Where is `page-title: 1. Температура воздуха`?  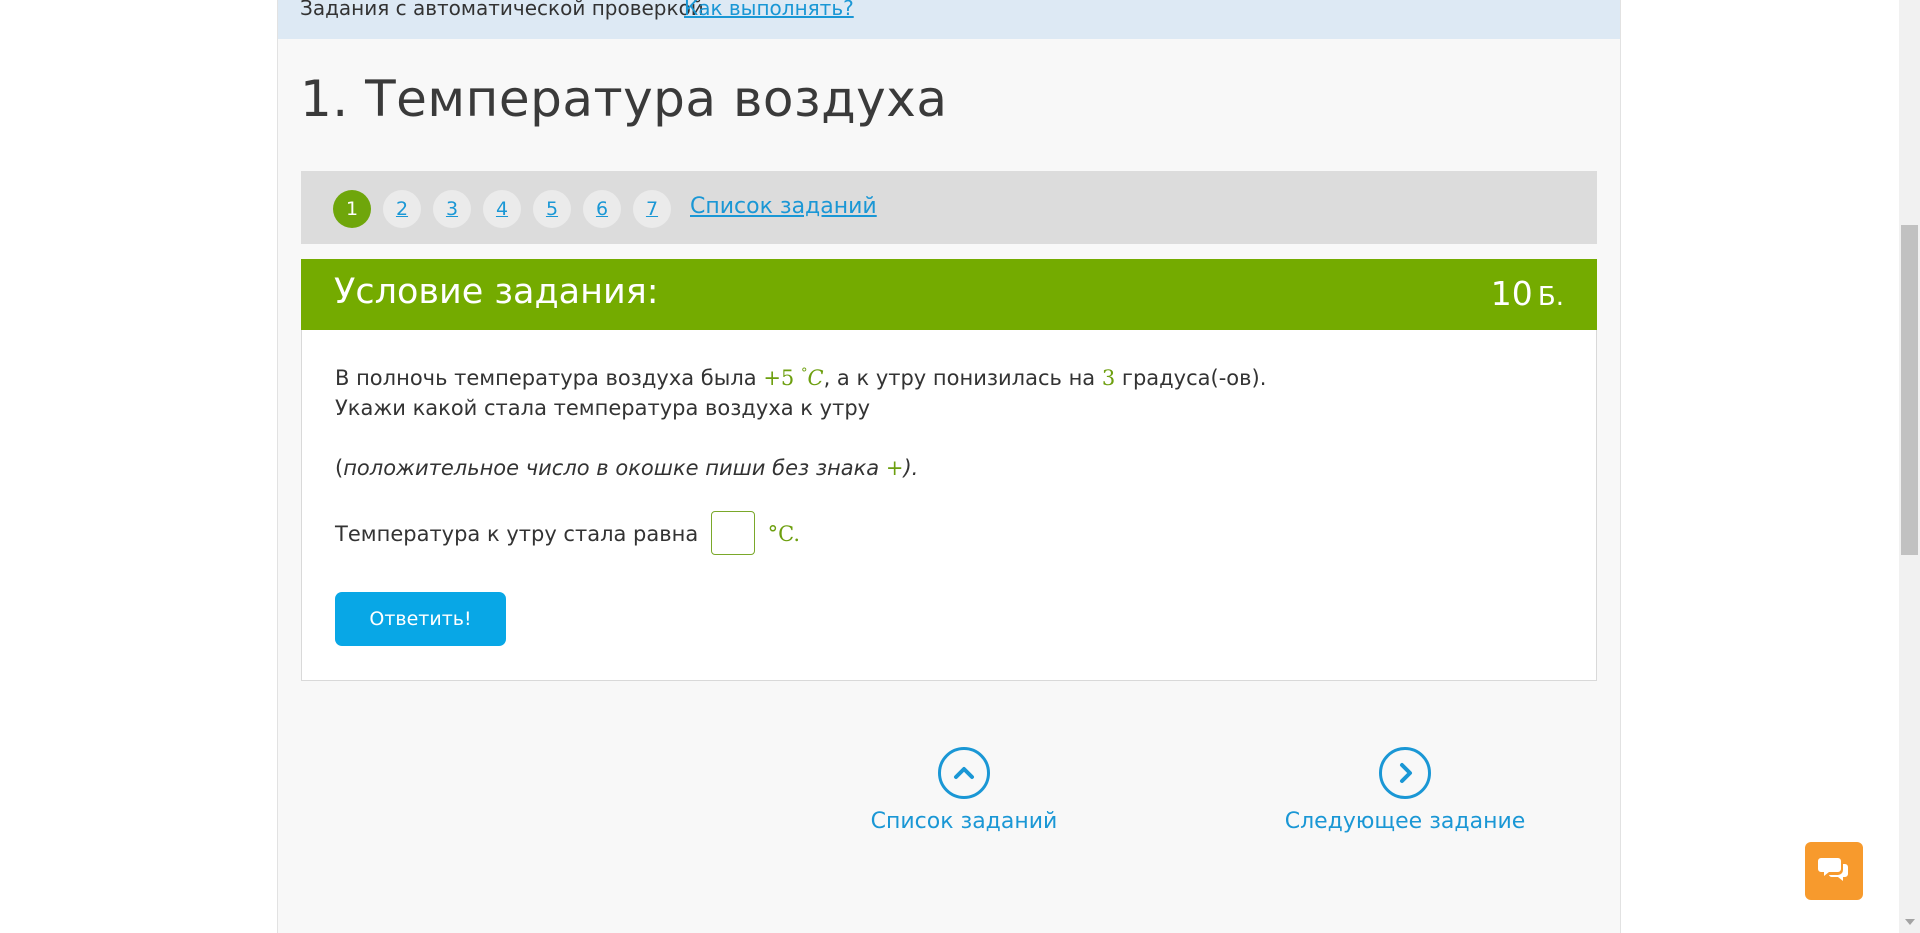
page-title: 1. Температура воздуха is located at coordinates (624, 99).